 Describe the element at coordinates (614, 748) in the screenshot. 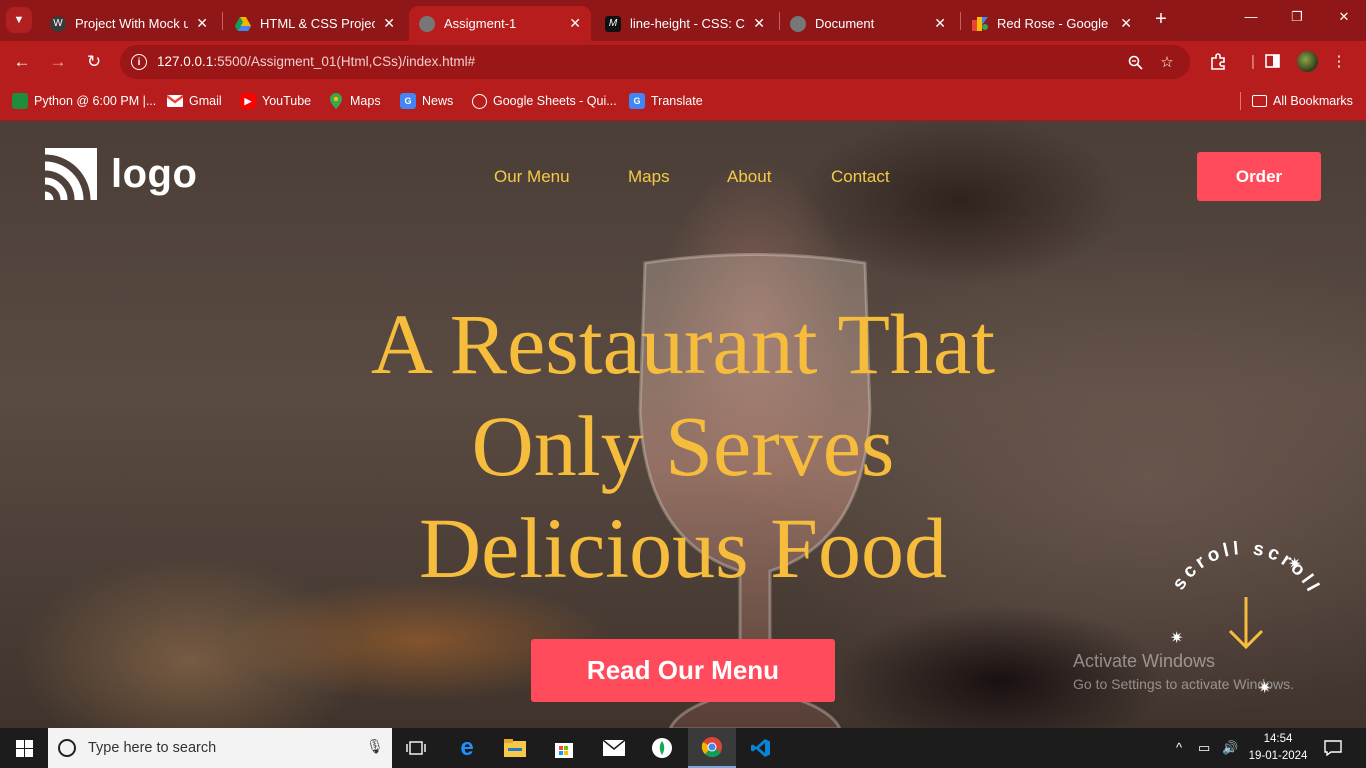

I see `mail-icon` at that location.